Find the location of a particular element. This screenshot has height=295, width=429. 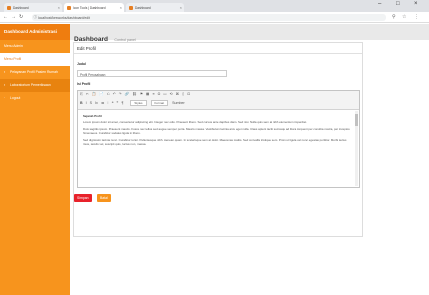

toolbar-button-icon: ▯ is located at coordinates (183, 94).